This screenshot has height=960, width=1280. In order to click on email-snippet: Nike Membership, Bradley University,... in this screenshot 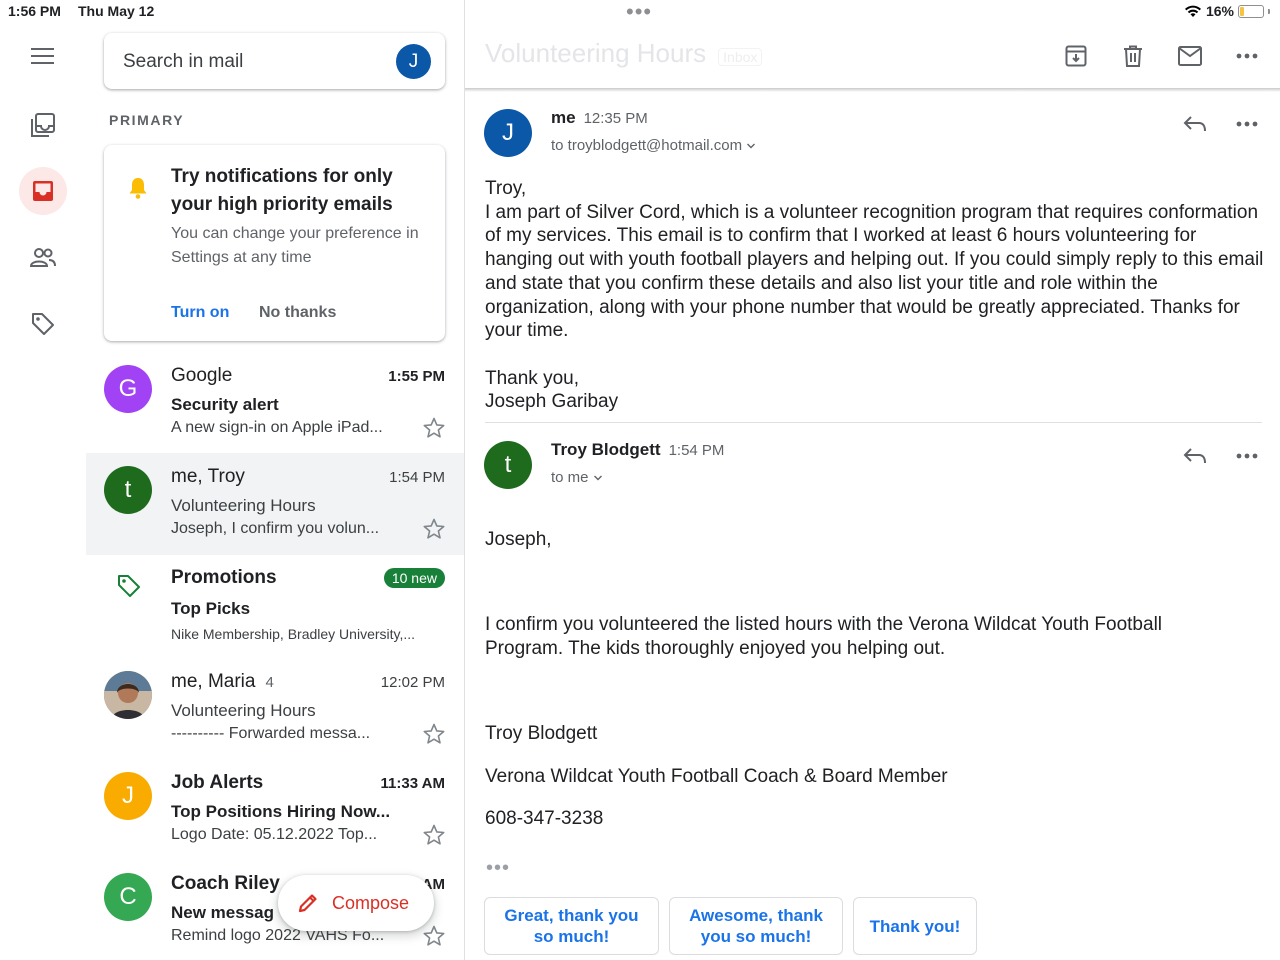, I will do `click(293, 634)`.